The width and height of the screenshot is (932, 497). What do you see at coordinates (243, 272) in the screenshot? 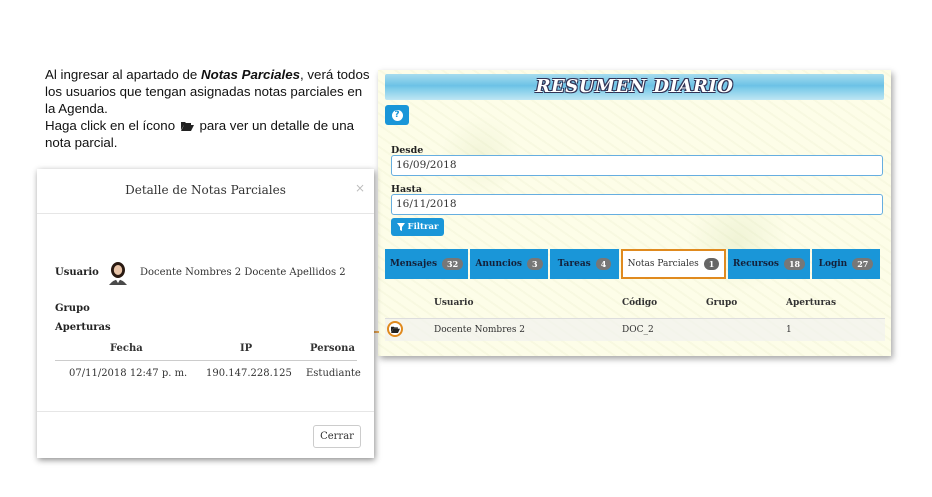
I see `usuario-value: Docente Nombres 2 Docente Apellidos 2` at bounding box center [243, 272].